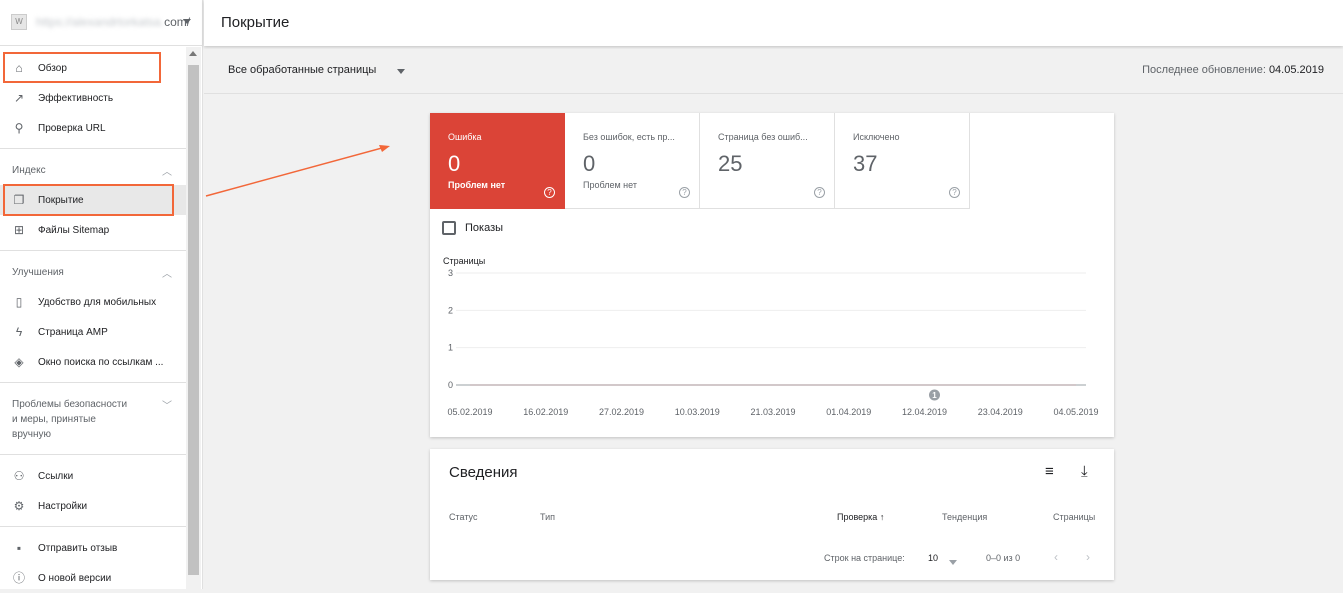  What do you see at coordinates (1084, 471) in the screenshot?
I see `download-icon: ⤓` at bounding box center [1084, 471].